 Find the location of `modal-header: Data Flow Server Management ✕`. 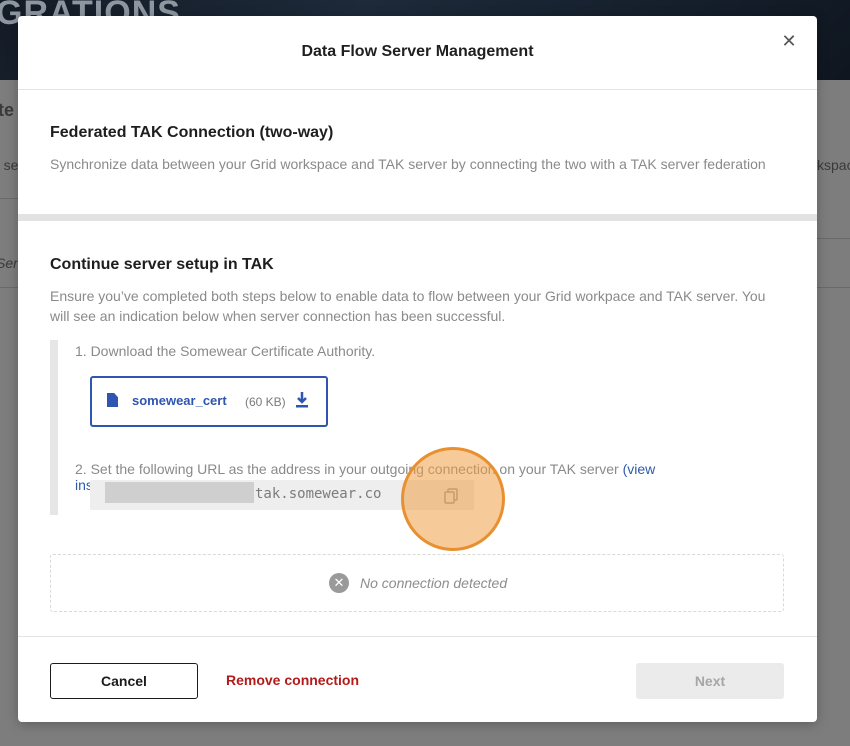

modal-header: Data Flow Server Management ✕ is located at coordinates (417, 53).